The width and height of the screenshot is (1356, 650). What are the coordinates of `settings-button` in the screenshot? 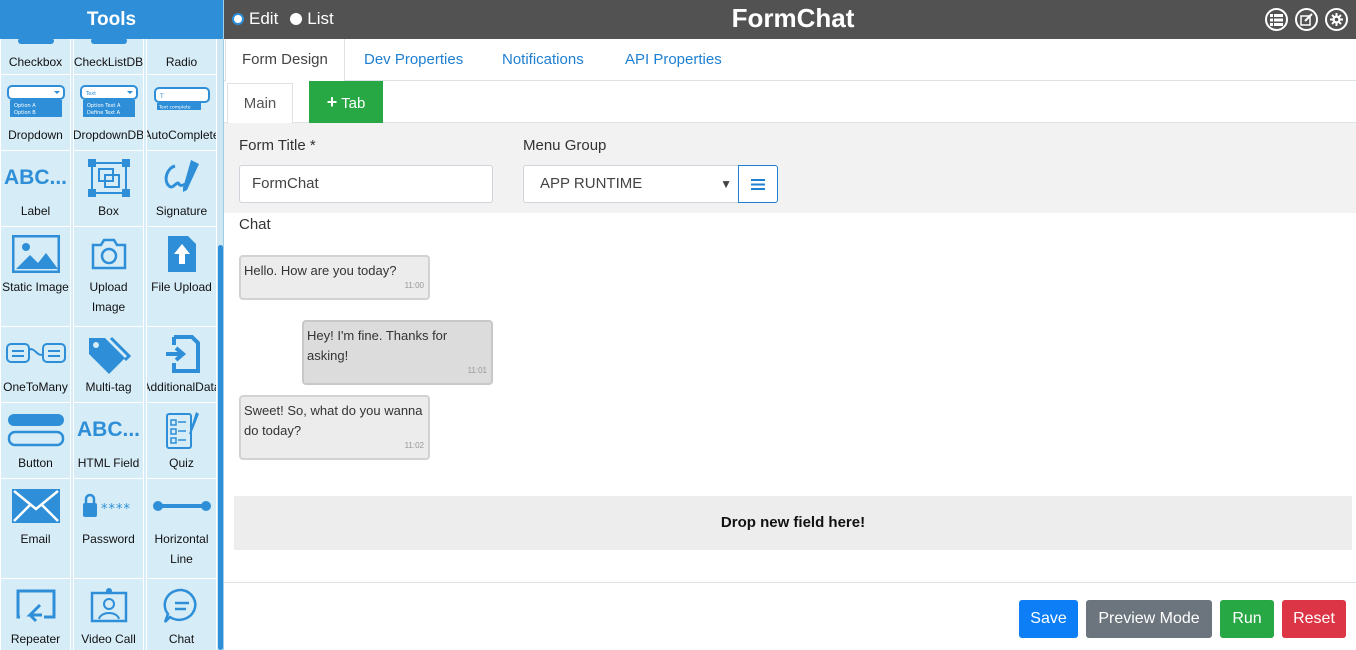 It's located at (1336, 19).